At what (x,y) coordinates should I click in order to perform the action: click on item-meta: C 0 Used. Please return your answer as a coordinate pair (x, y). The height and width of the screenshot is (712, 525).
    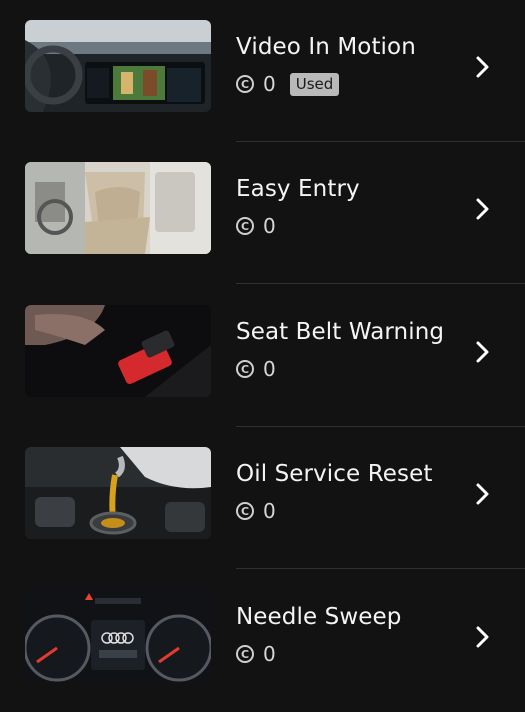
    Looking at the image, I should click on (288, 84).